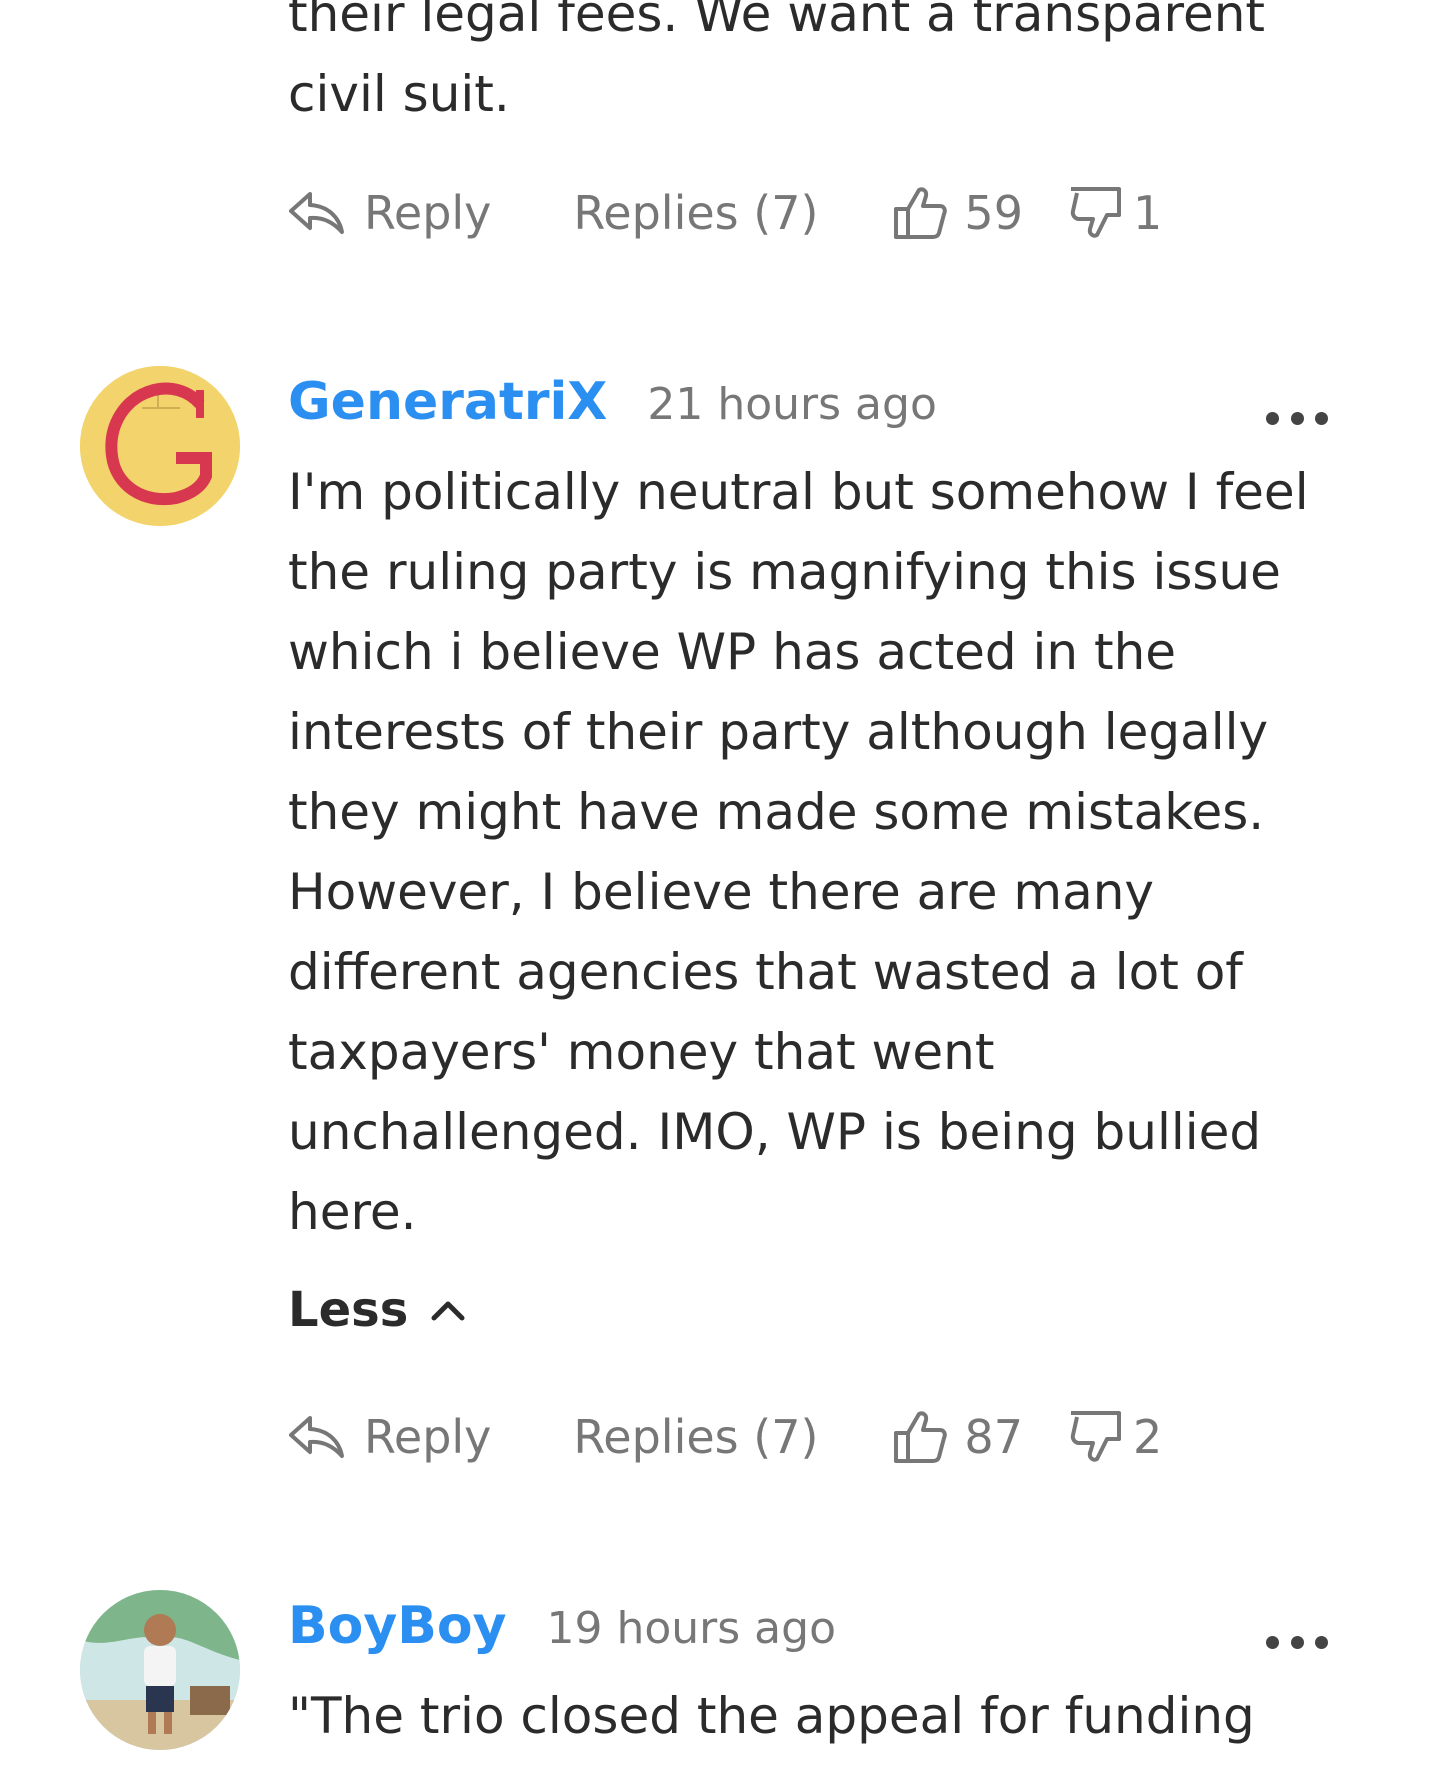  What do you see at coordinates (993, 1437) in the screenshot?
I see `like-count: 87` at bounding box center [993, 1437].